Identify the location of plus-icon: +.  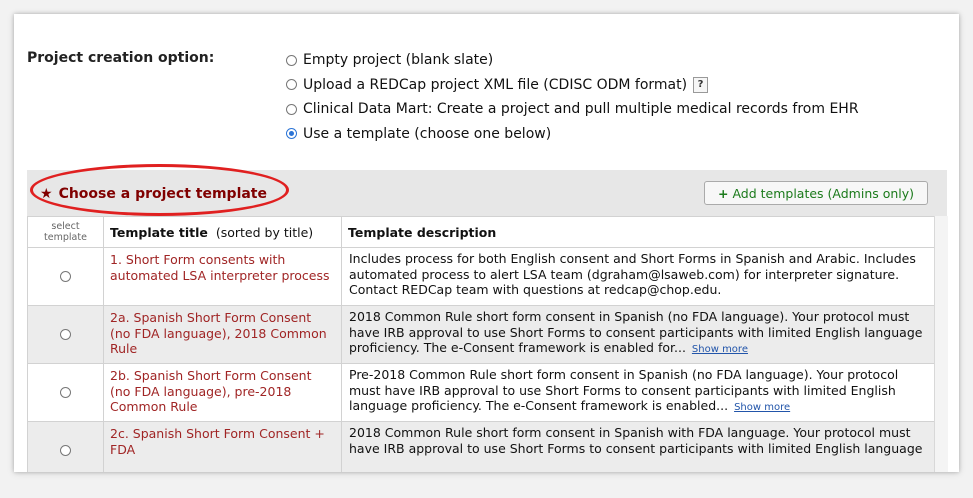
(723, 193).